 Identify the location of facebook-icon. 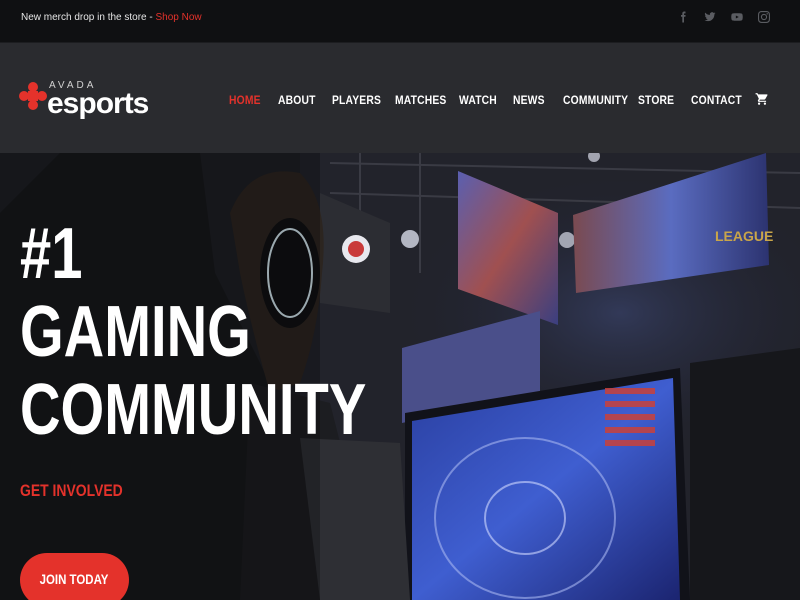
(683, 17).